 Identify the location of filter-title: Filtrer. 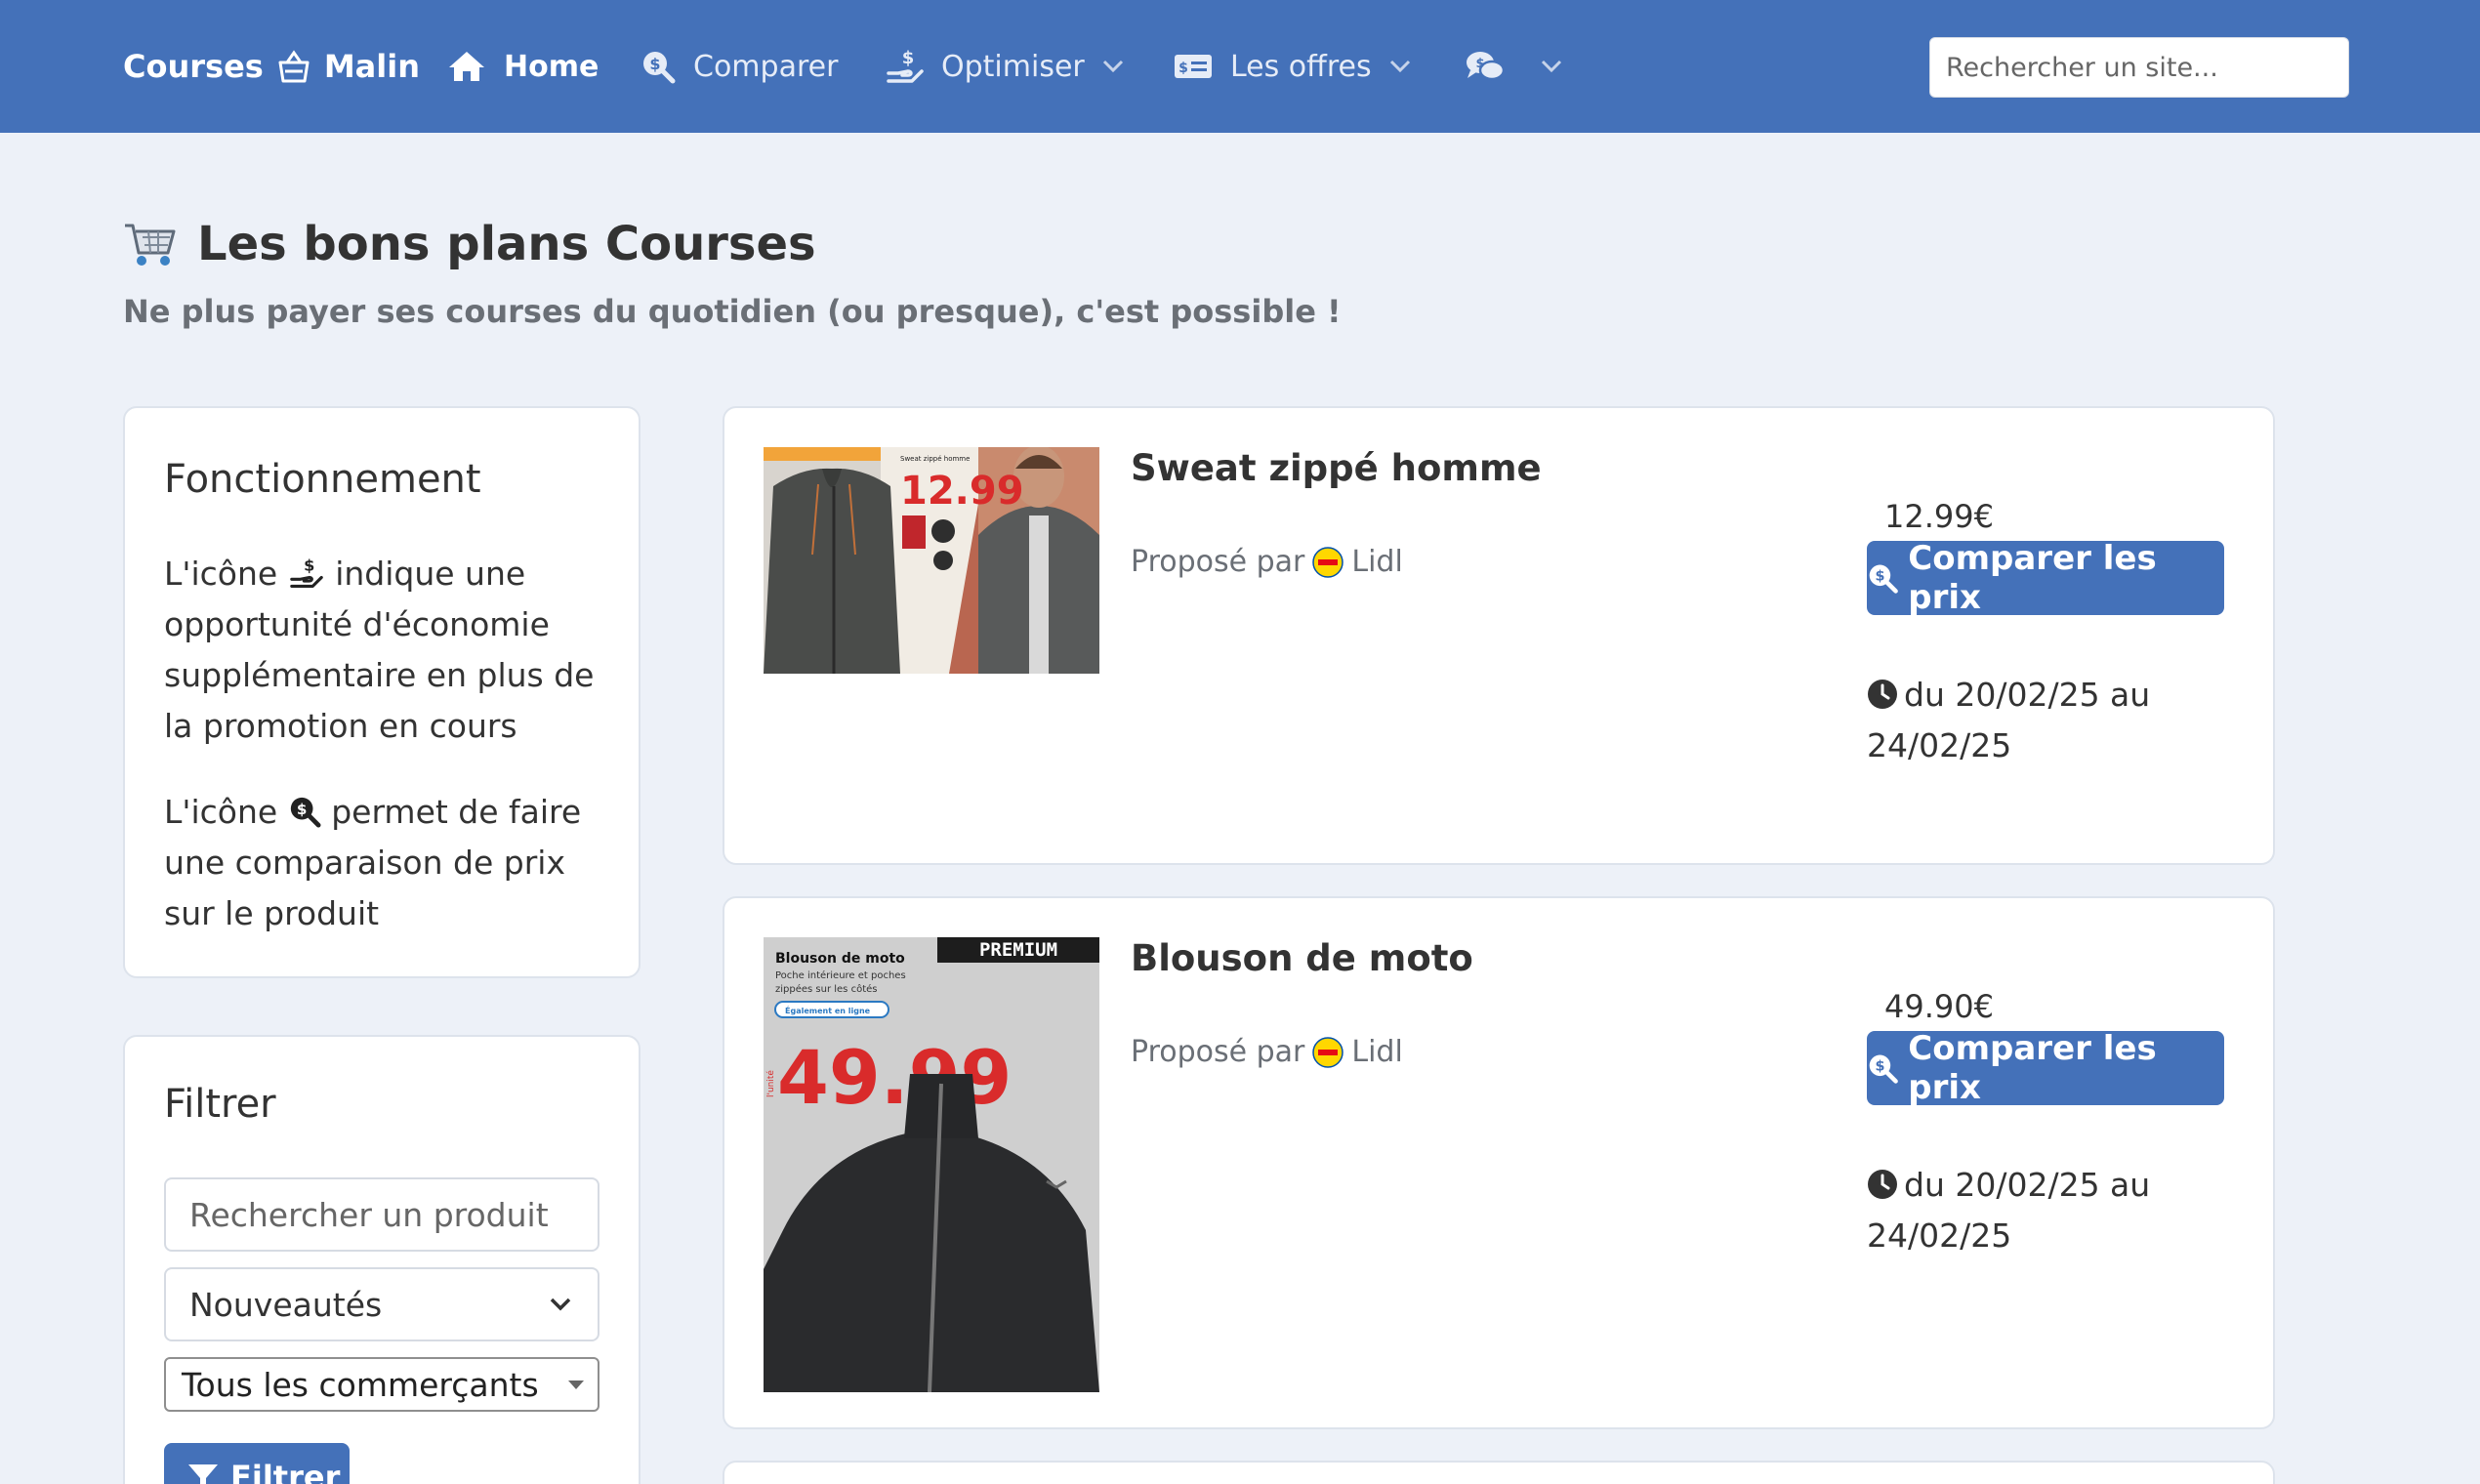
(220, 1104).